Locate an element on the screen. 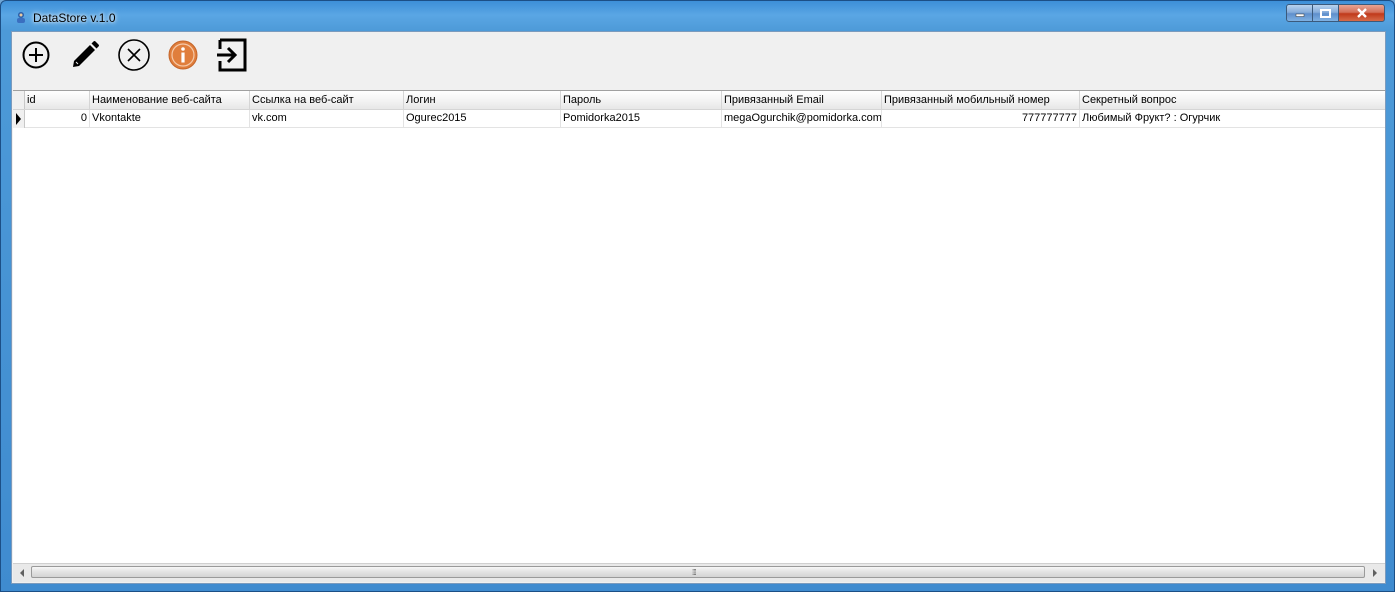 This screenshot has height=592, width=1395. column-header-email: Привязанный Email is located at coordinates (802, 100).